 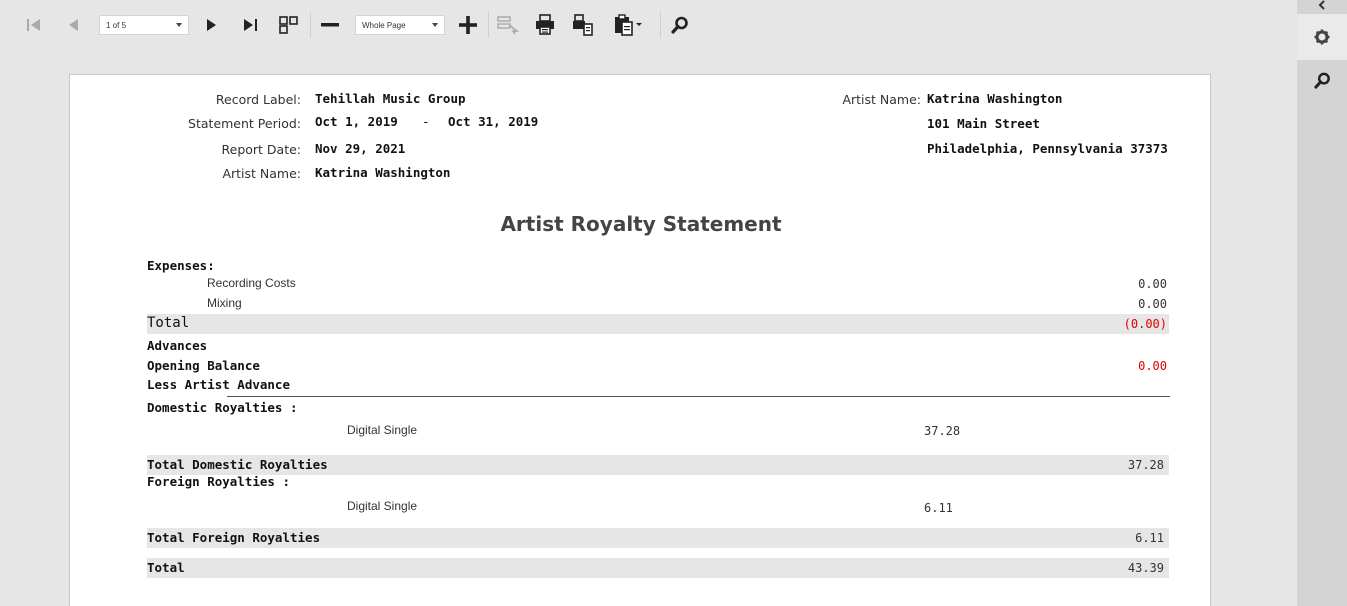 What do you see at coordinates (983, 123) in the screenshot?
I see `address-line-1: 101 Main Street` at bounding box center [983, 123].